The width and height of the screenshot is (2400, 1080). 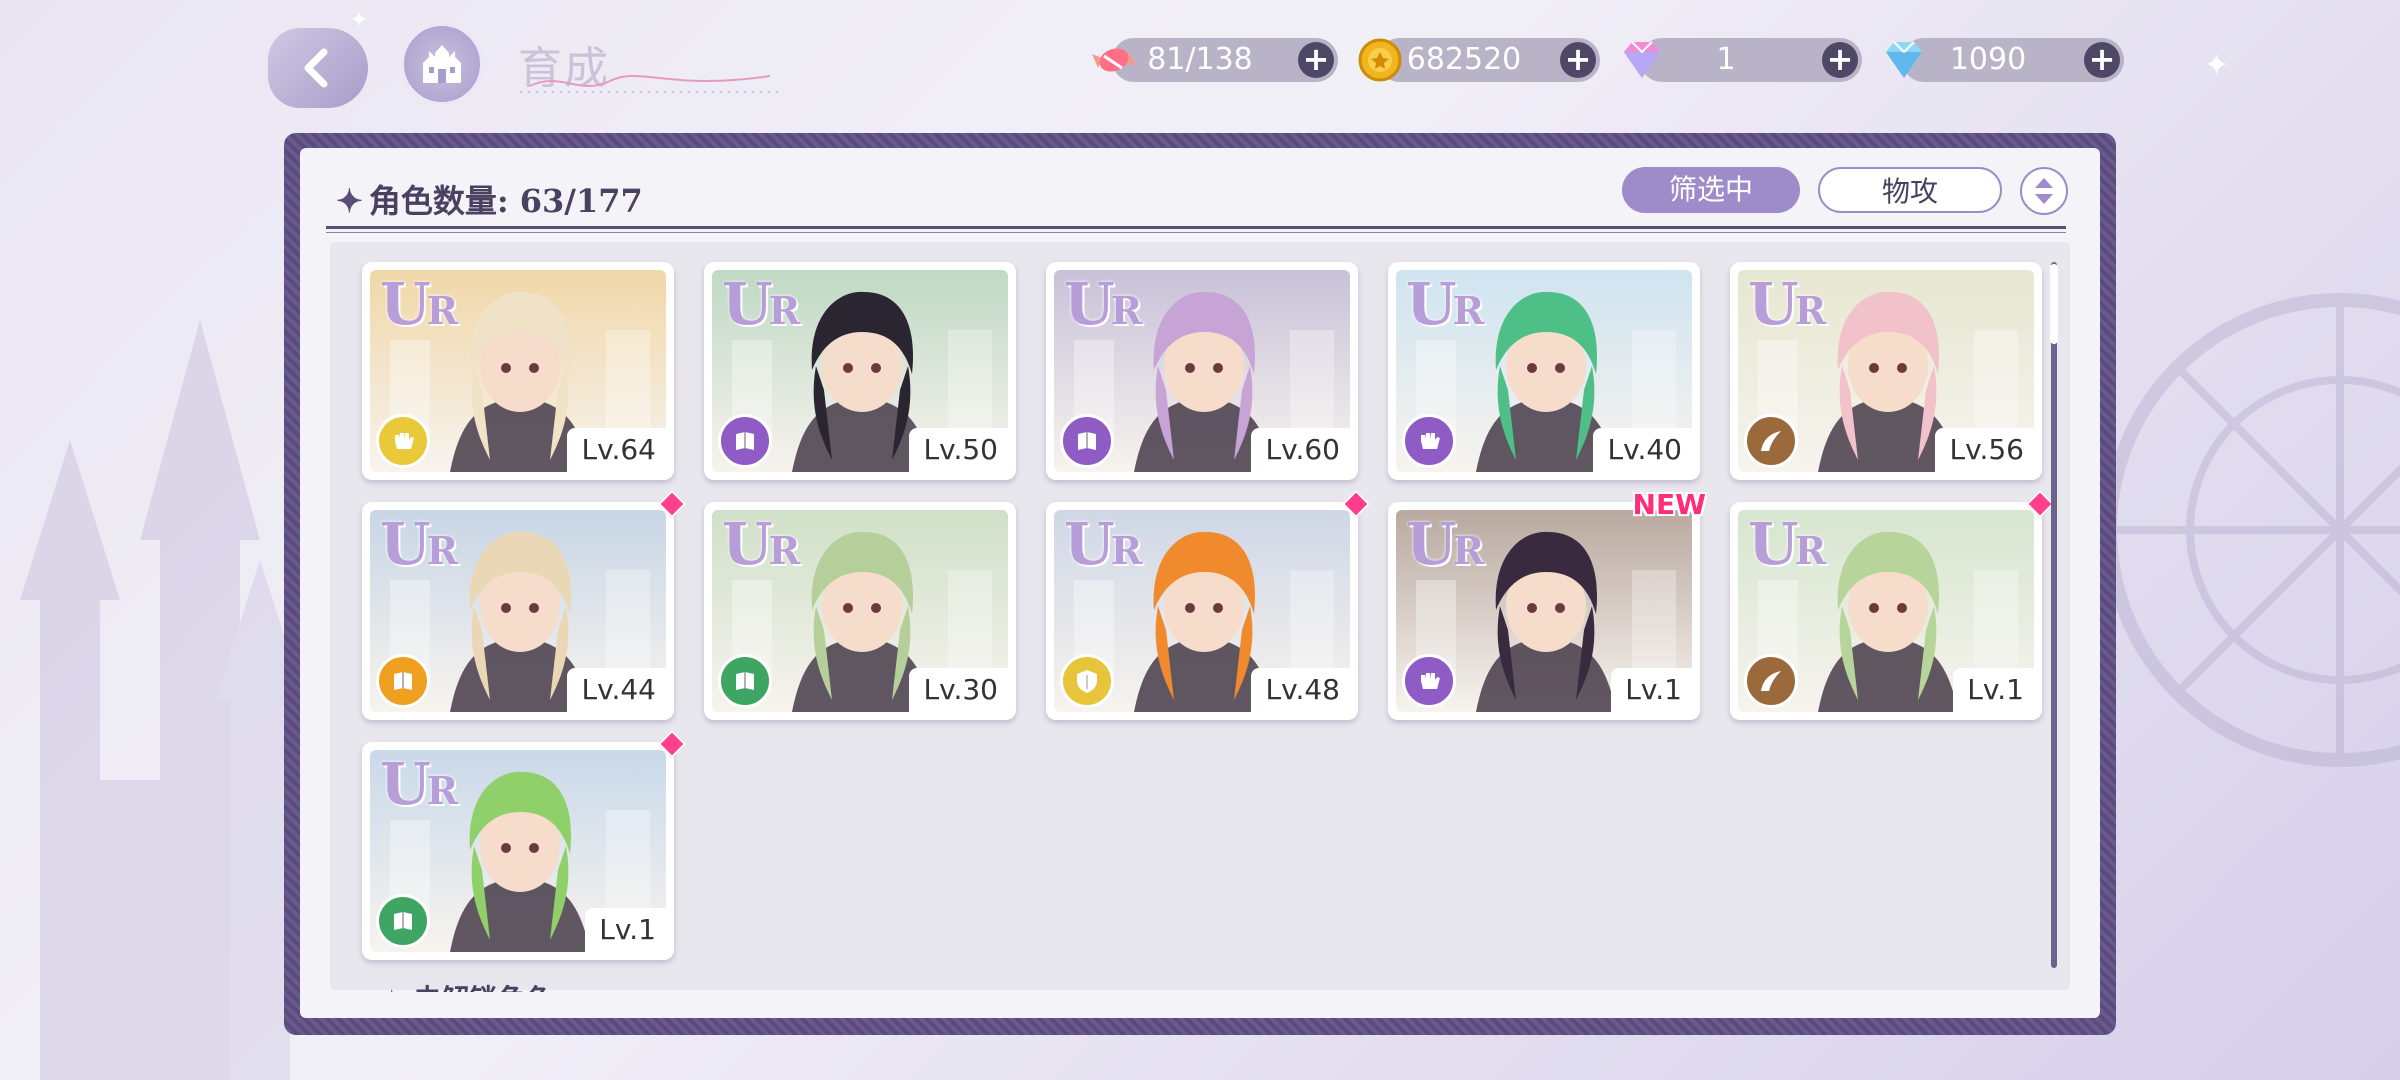 I want to click on blue-diamond-resource: 1090 +, so click(x=2005, y=60).